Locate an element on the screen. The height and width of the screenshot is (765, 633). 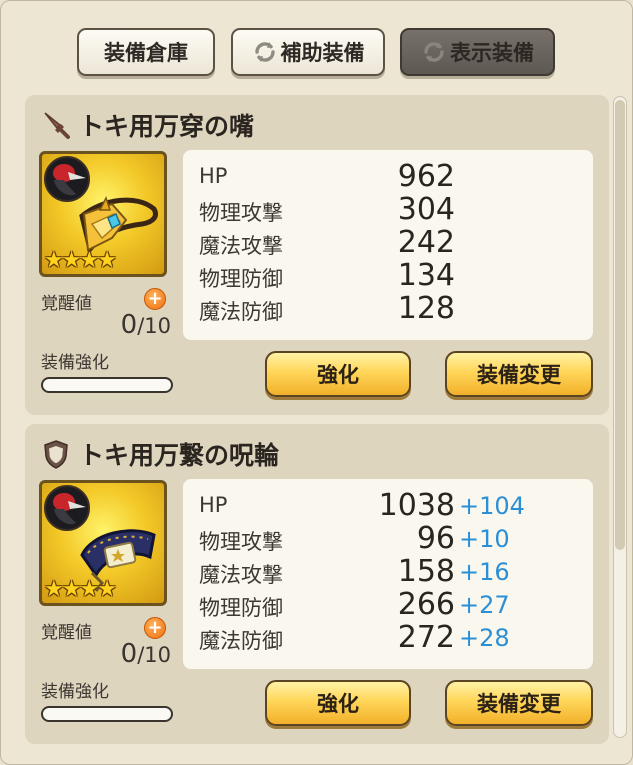
stat-value: 242 is located at coordinates (426, 242).